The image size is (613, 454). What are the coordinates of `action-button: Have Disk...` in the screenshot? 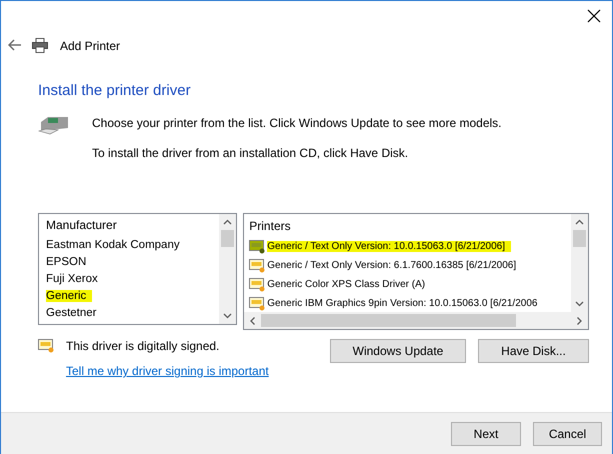 It's located at (533, 351).